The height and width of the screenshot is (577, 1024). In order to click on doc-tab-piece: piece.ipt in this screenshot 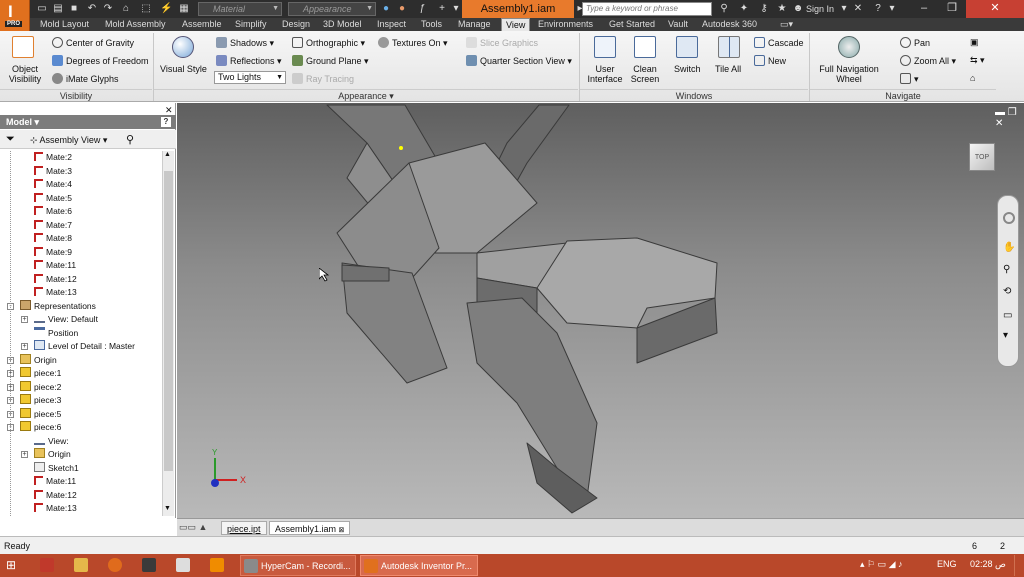, I will do `click(244, 528)`.